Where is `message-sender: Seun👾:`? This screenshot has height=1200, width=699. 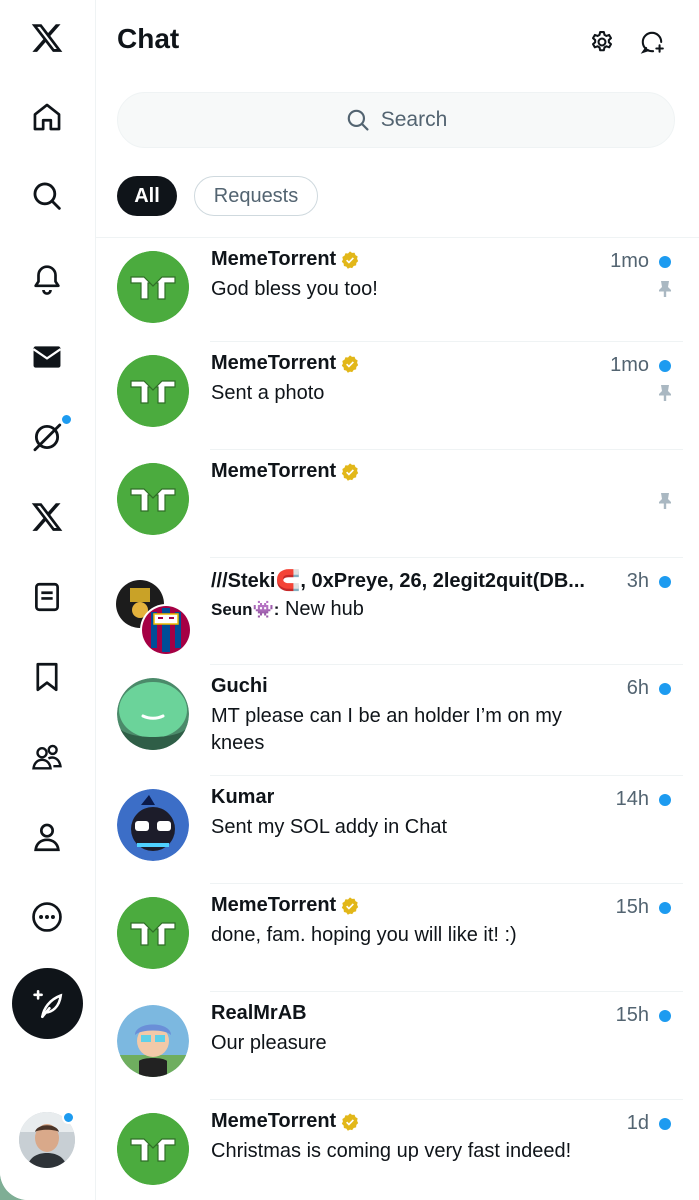 message-sender: Seun👾: is located at coordinates (245, 609).